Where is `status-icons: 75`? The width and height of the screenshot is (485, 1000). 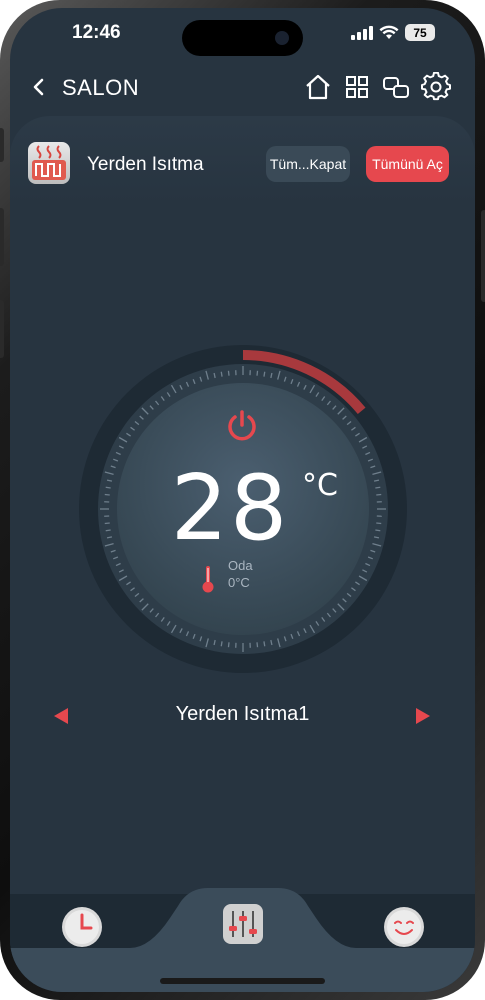
status-icons: 75 is located at coordinates (393, 32).